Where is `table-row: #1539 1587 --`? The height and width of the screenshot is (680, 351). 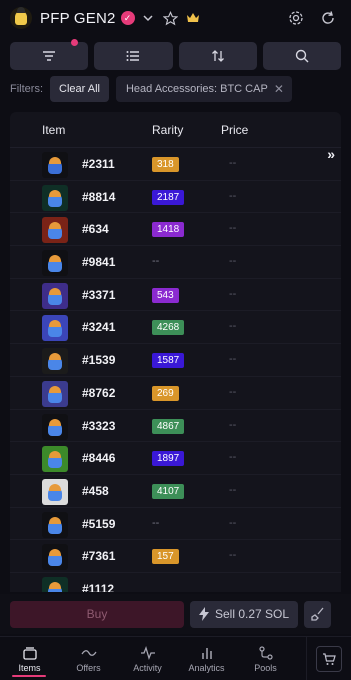 table-row: #1539 1587 -- is located at coordinates (175, 360).